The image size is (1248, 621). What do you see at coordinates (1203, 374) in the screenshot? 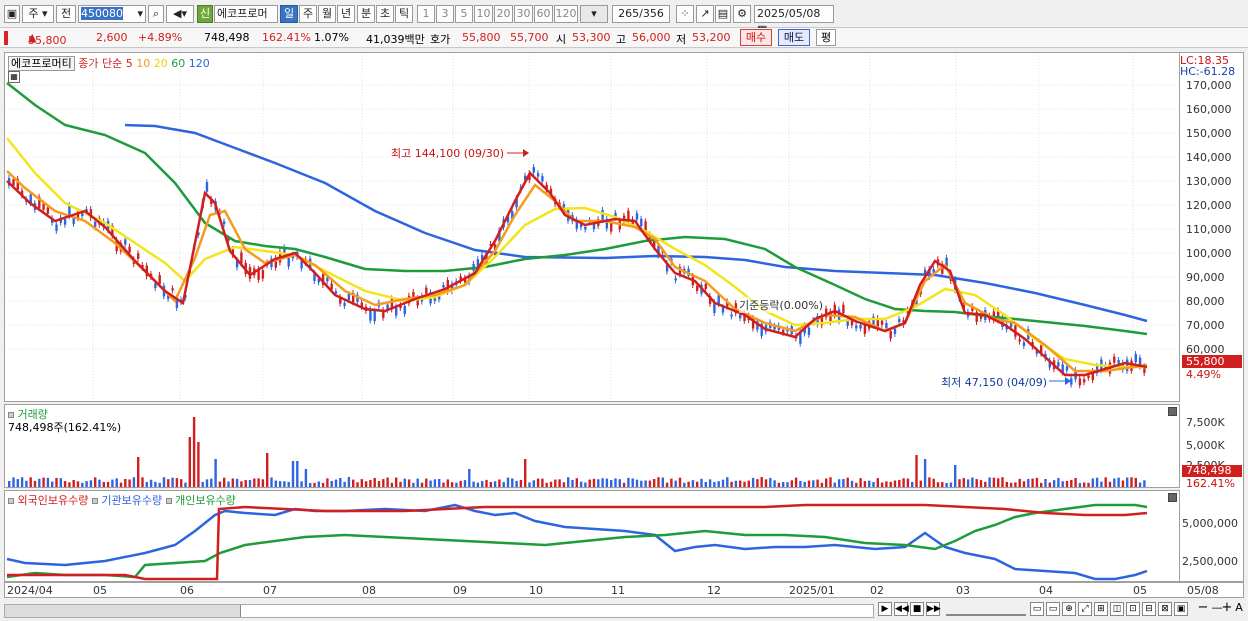
I see `last-rate-tag: 4.49%` at bounding box center [1203, 374].